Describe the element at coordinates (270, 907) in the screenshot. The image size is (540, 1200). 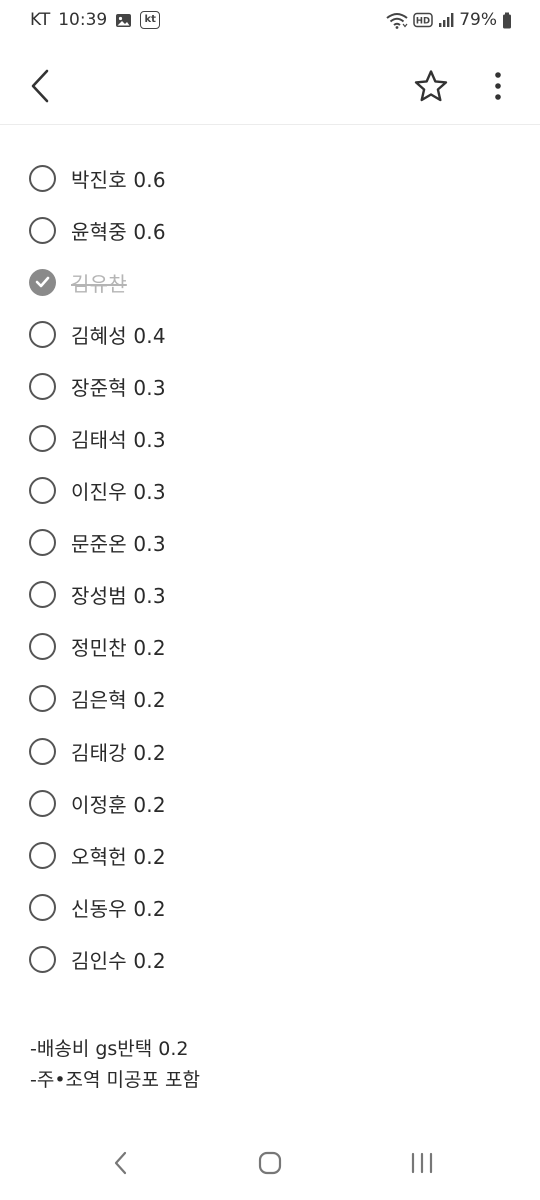
I see `checklist-item: 신동우 0.2` at that location.